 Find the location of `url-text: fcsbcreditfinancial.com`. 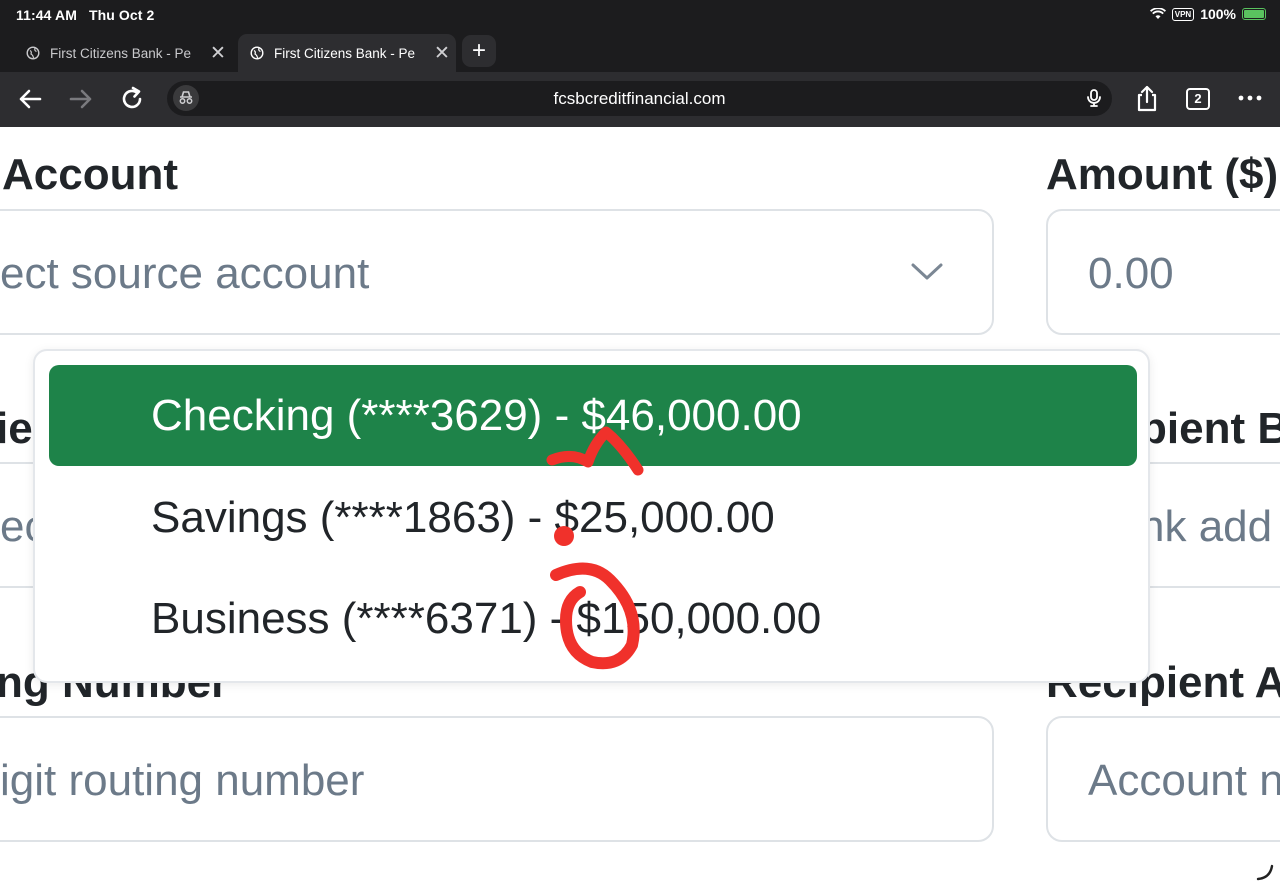

url-text: fcsbcreditfinancial.com is located at coordinates (639, 99).